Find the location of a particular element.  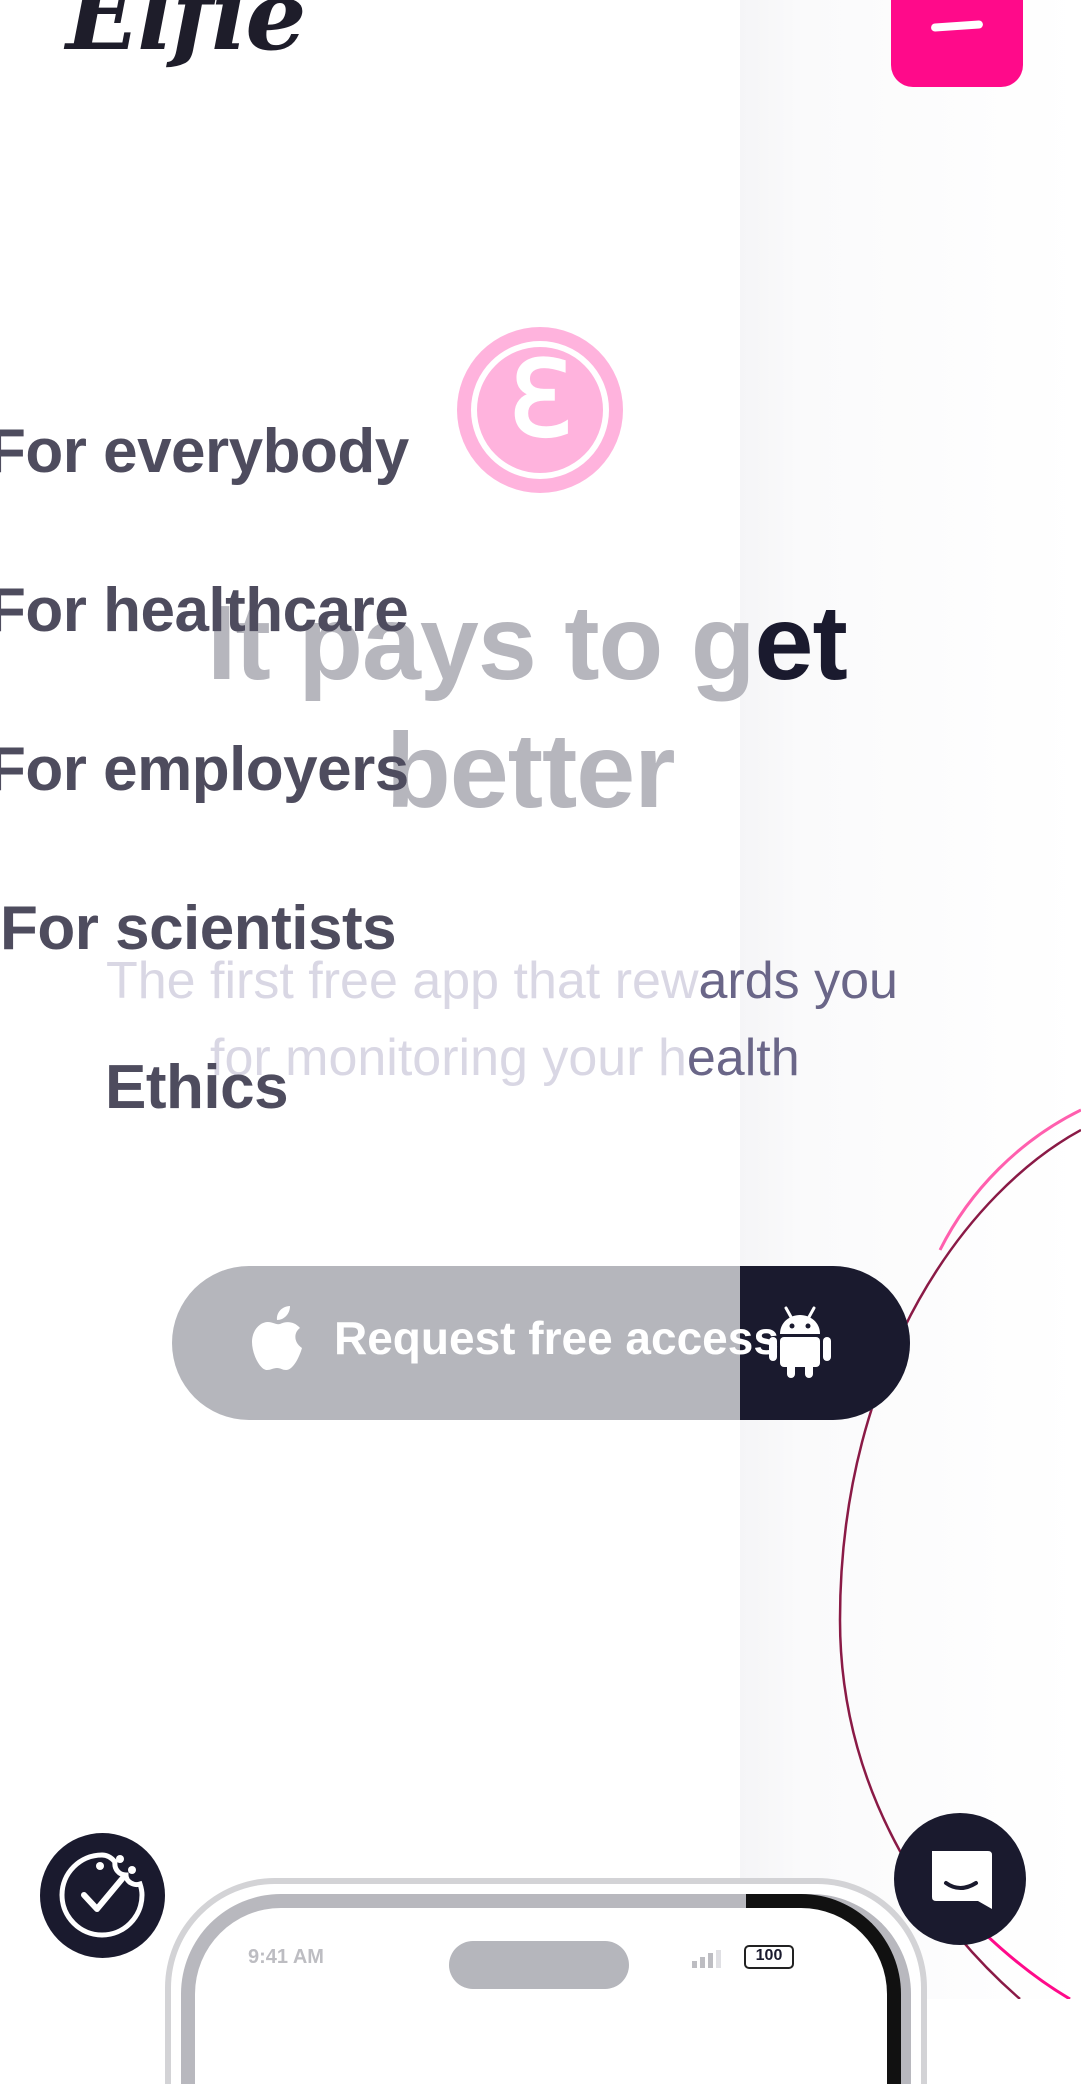

menu-close-button is located at coordinates (957, 43).